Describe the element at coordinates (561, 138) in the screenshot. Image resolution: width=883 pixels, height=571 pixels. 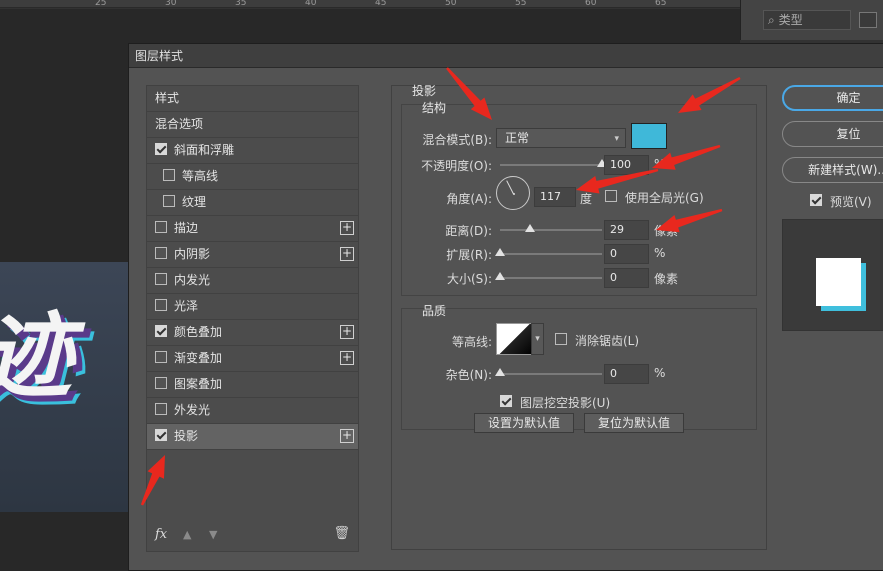
I see `blend-mode-select: 正常 ▾` at that location.